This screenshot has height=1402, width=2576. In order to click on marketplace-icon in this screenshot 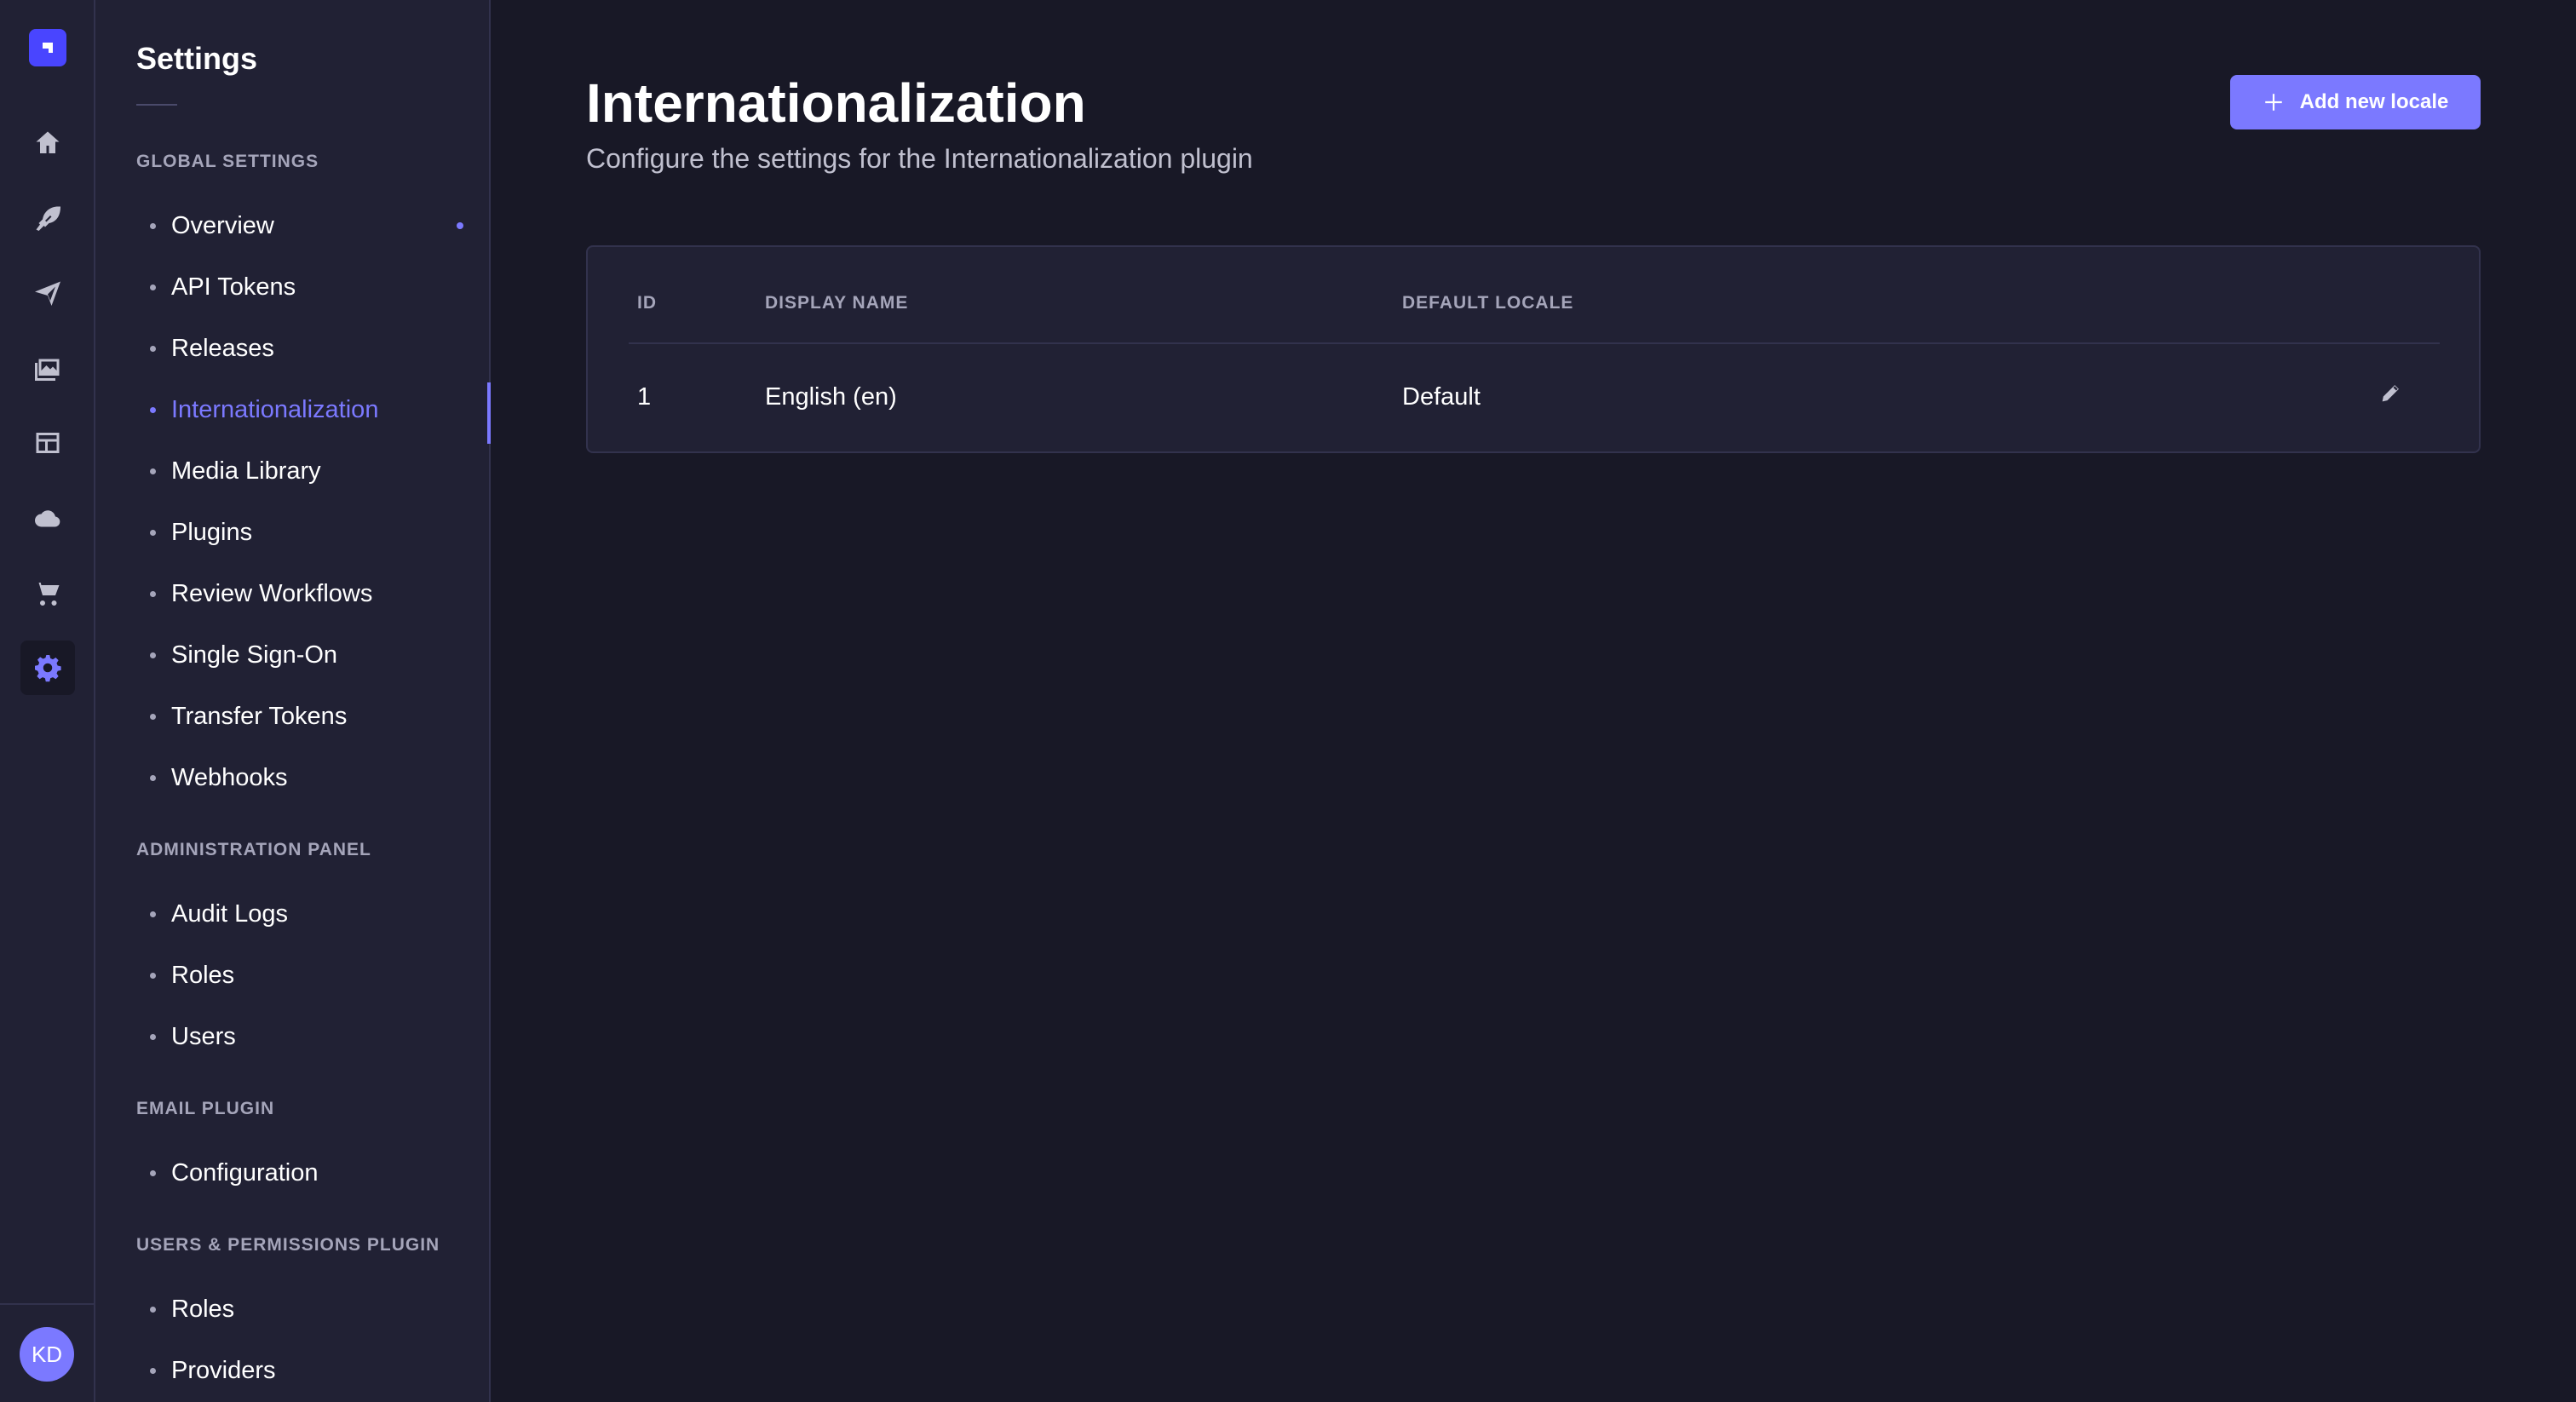, I will do `click(48, 593)`.